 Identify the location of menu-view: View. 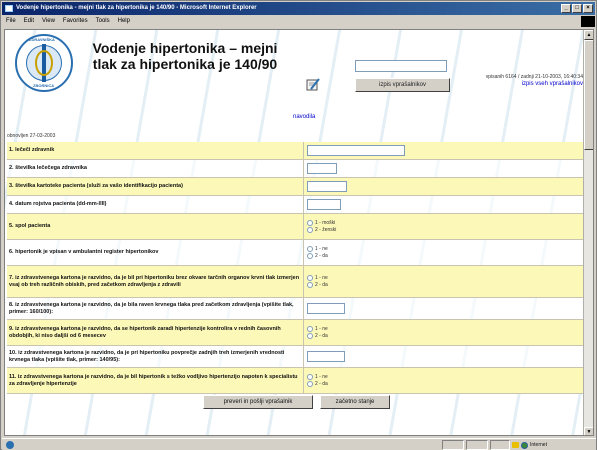
(48, 21).